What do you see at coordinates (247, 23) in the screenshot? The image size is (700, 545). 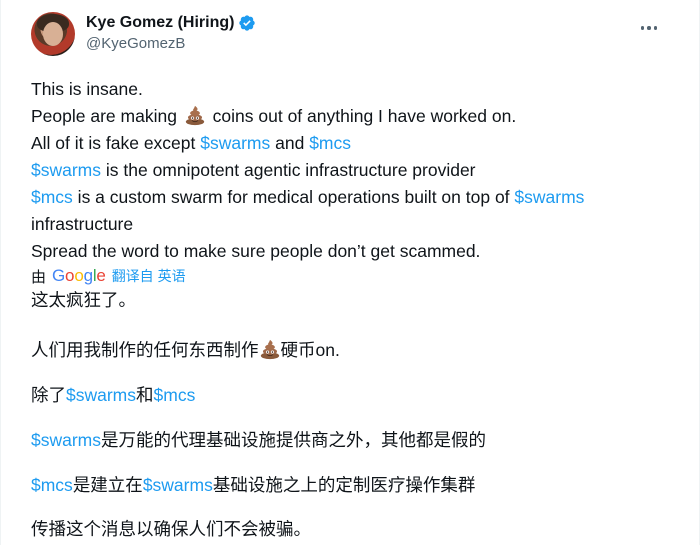 I see `verified-badge-icon` at bounding box center [247, 23].